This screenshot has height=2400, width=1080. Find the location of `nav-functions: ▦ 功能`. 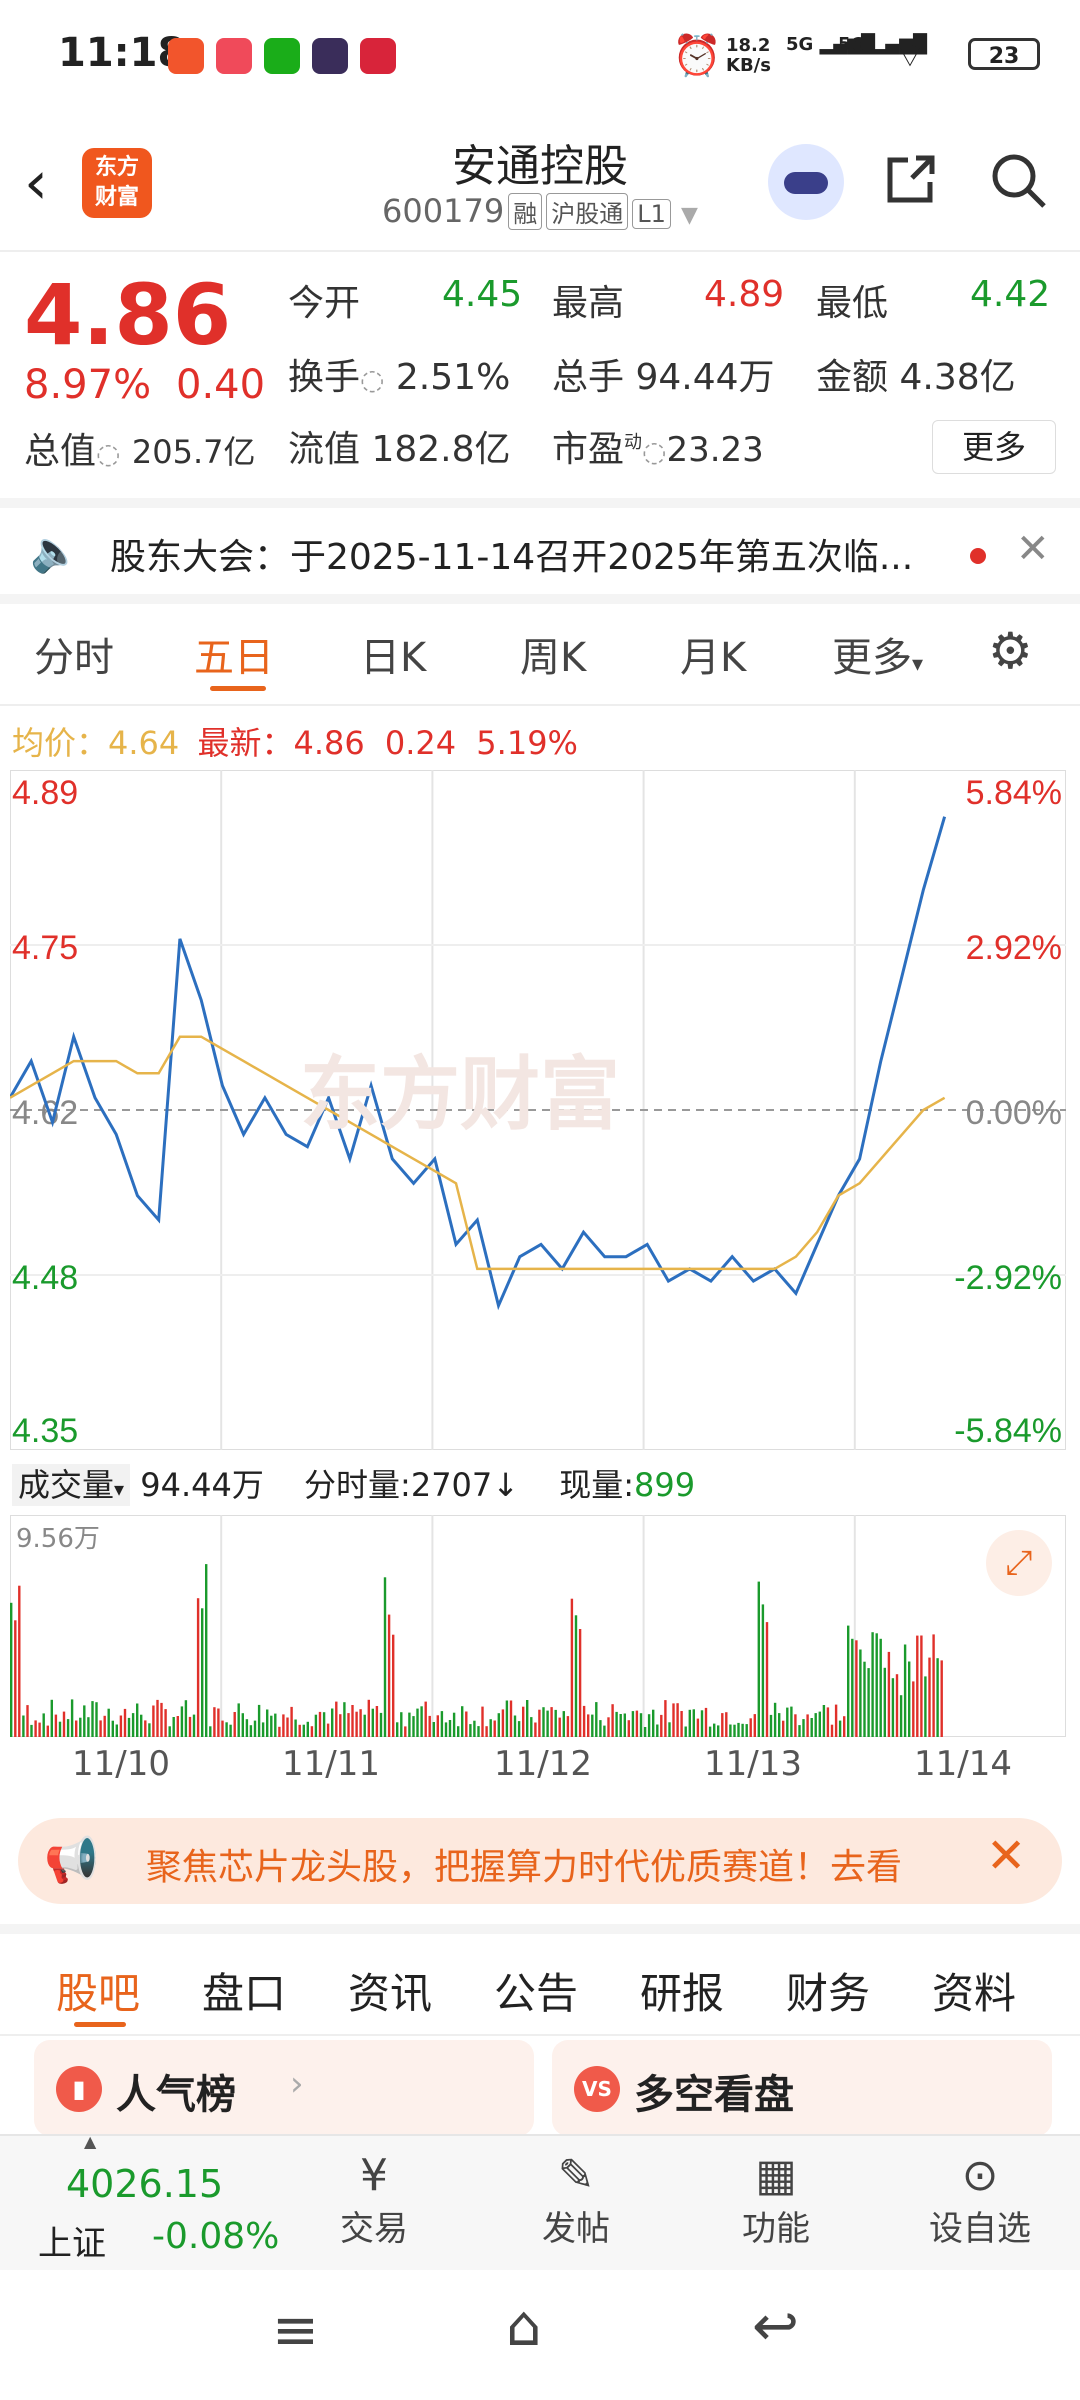

nav-functions: ▦ 功能 is located at coordinates (776, 2200).